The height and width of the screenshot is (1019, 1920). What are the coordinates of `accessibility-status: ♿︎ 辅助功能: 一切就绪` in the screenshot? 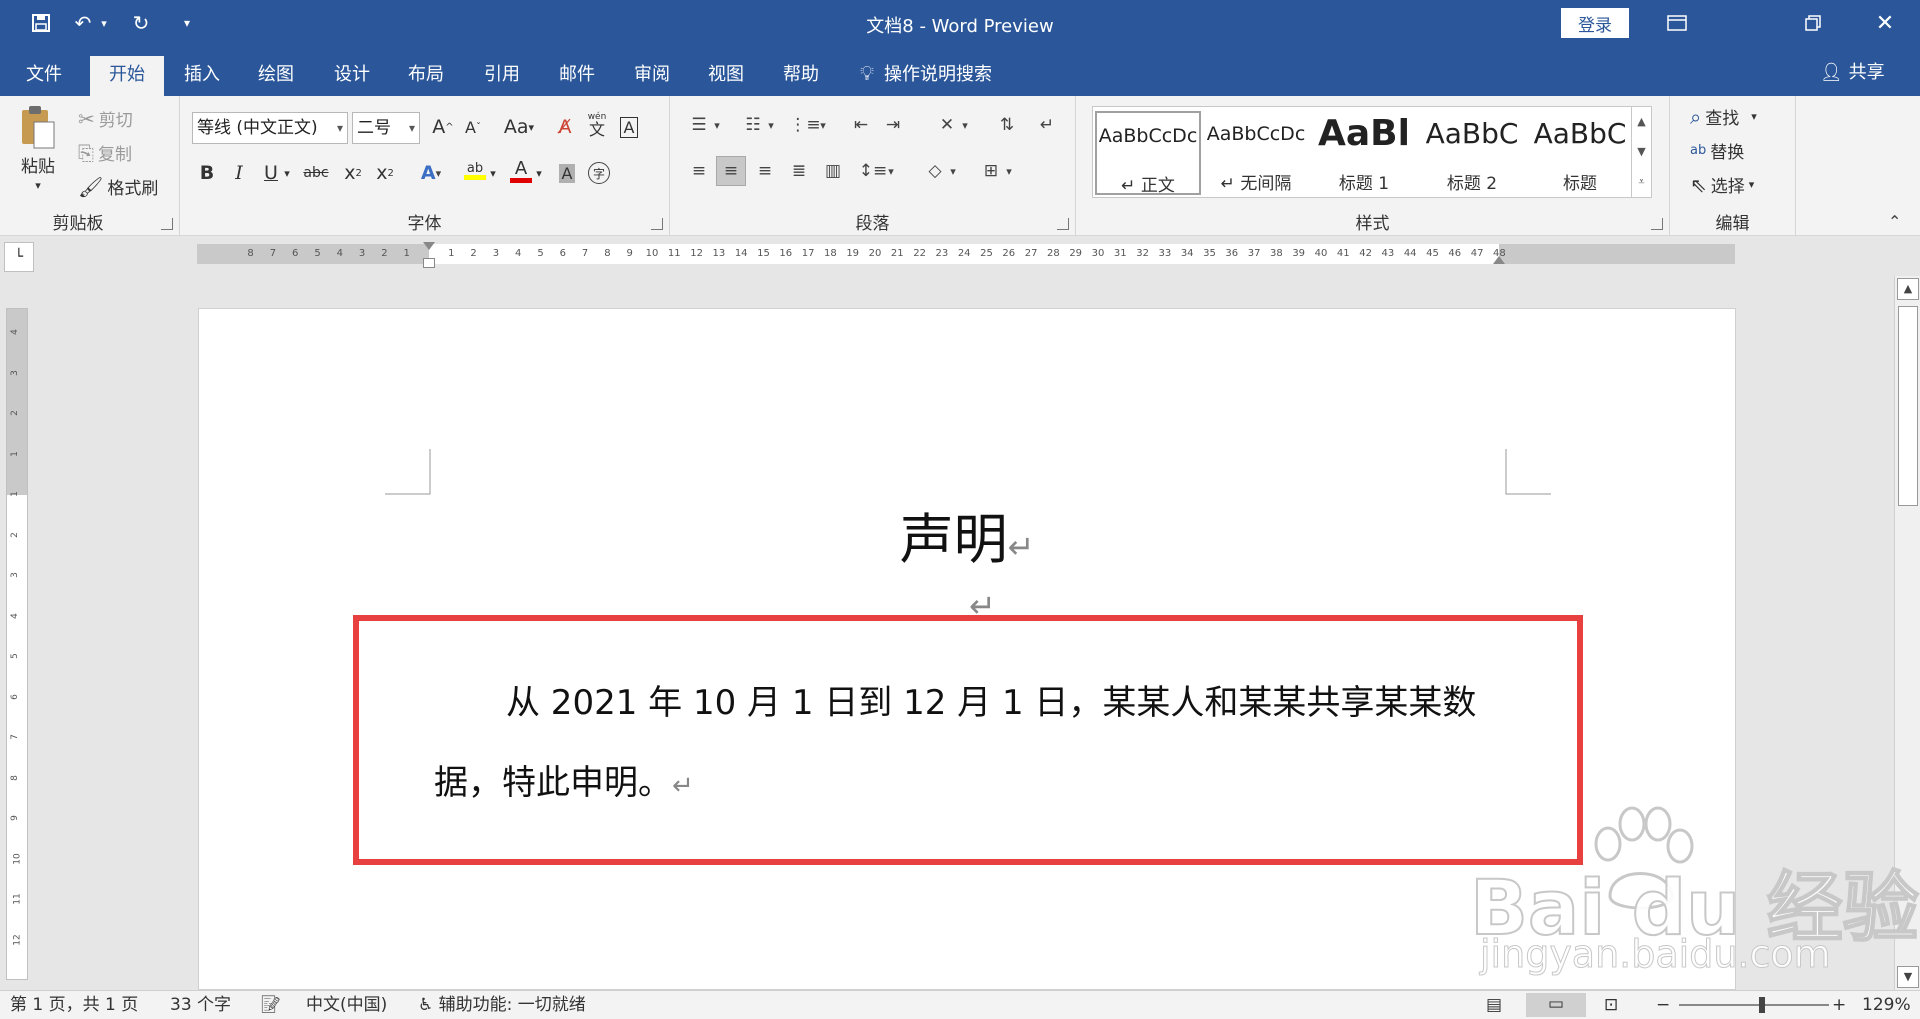 It's located at (502, 1005).